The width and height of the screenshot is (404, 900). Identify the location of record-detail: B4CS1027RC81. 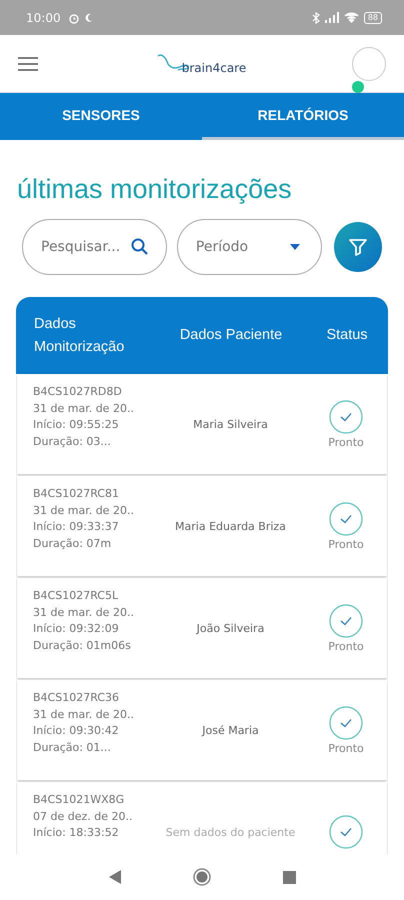
(76, 494).